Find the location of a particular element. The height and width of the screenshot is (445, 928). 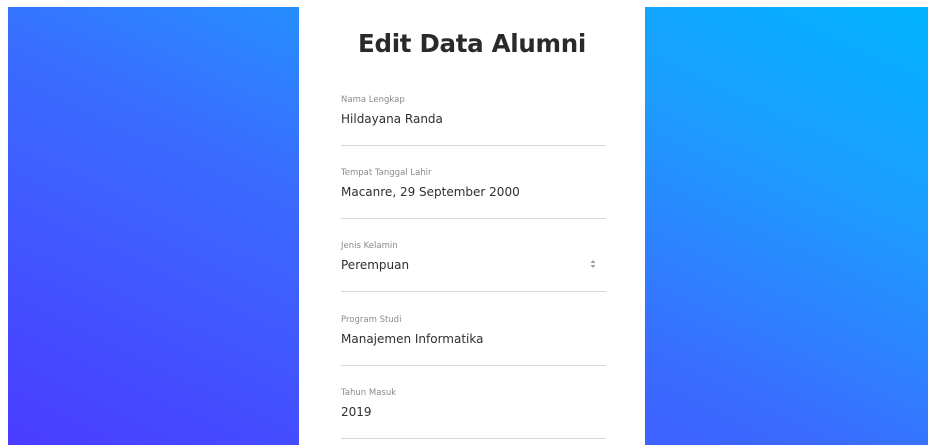

nama-lengkap-label: Nama Lengkap is located at coordinates (373, 100).